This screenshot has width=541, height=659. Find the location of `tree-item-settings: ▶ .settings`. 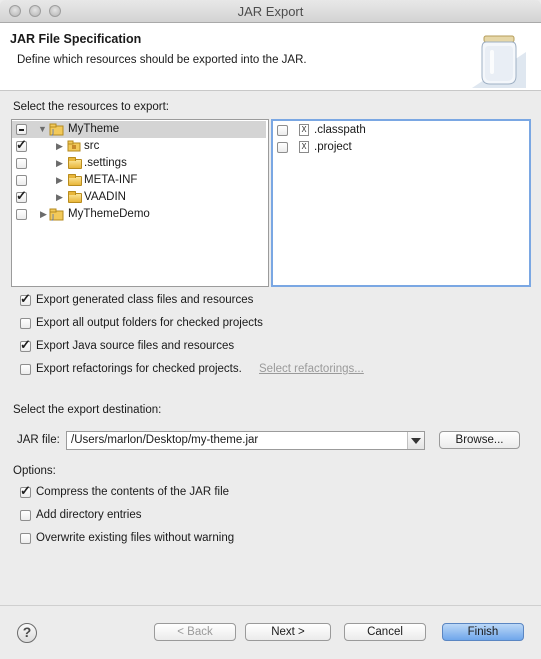

tree-item-settings: ▶ .settings is located at coordinates (139, 163).